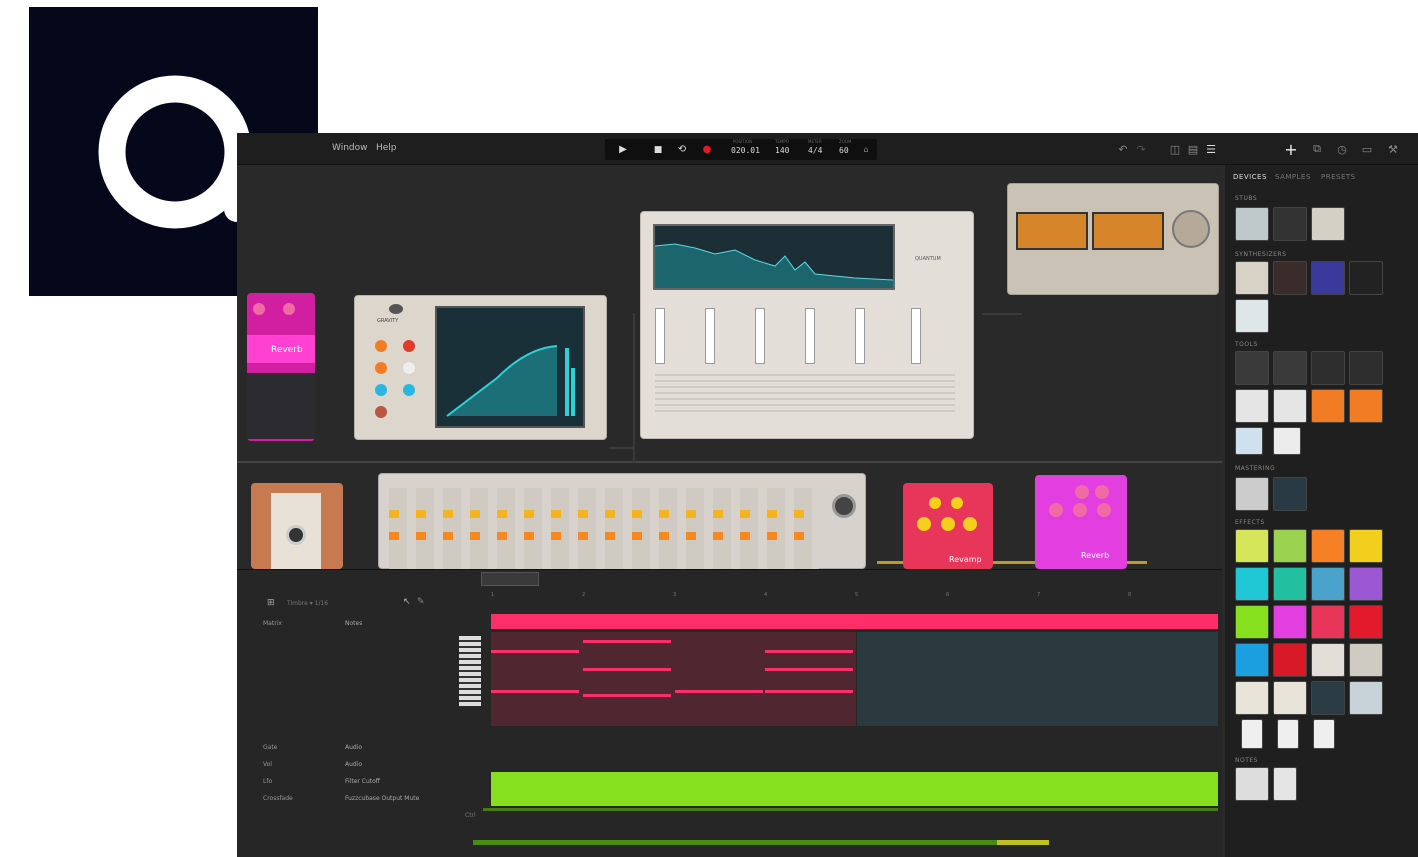  I want to click on menu-help: Help, so click(386, 148).